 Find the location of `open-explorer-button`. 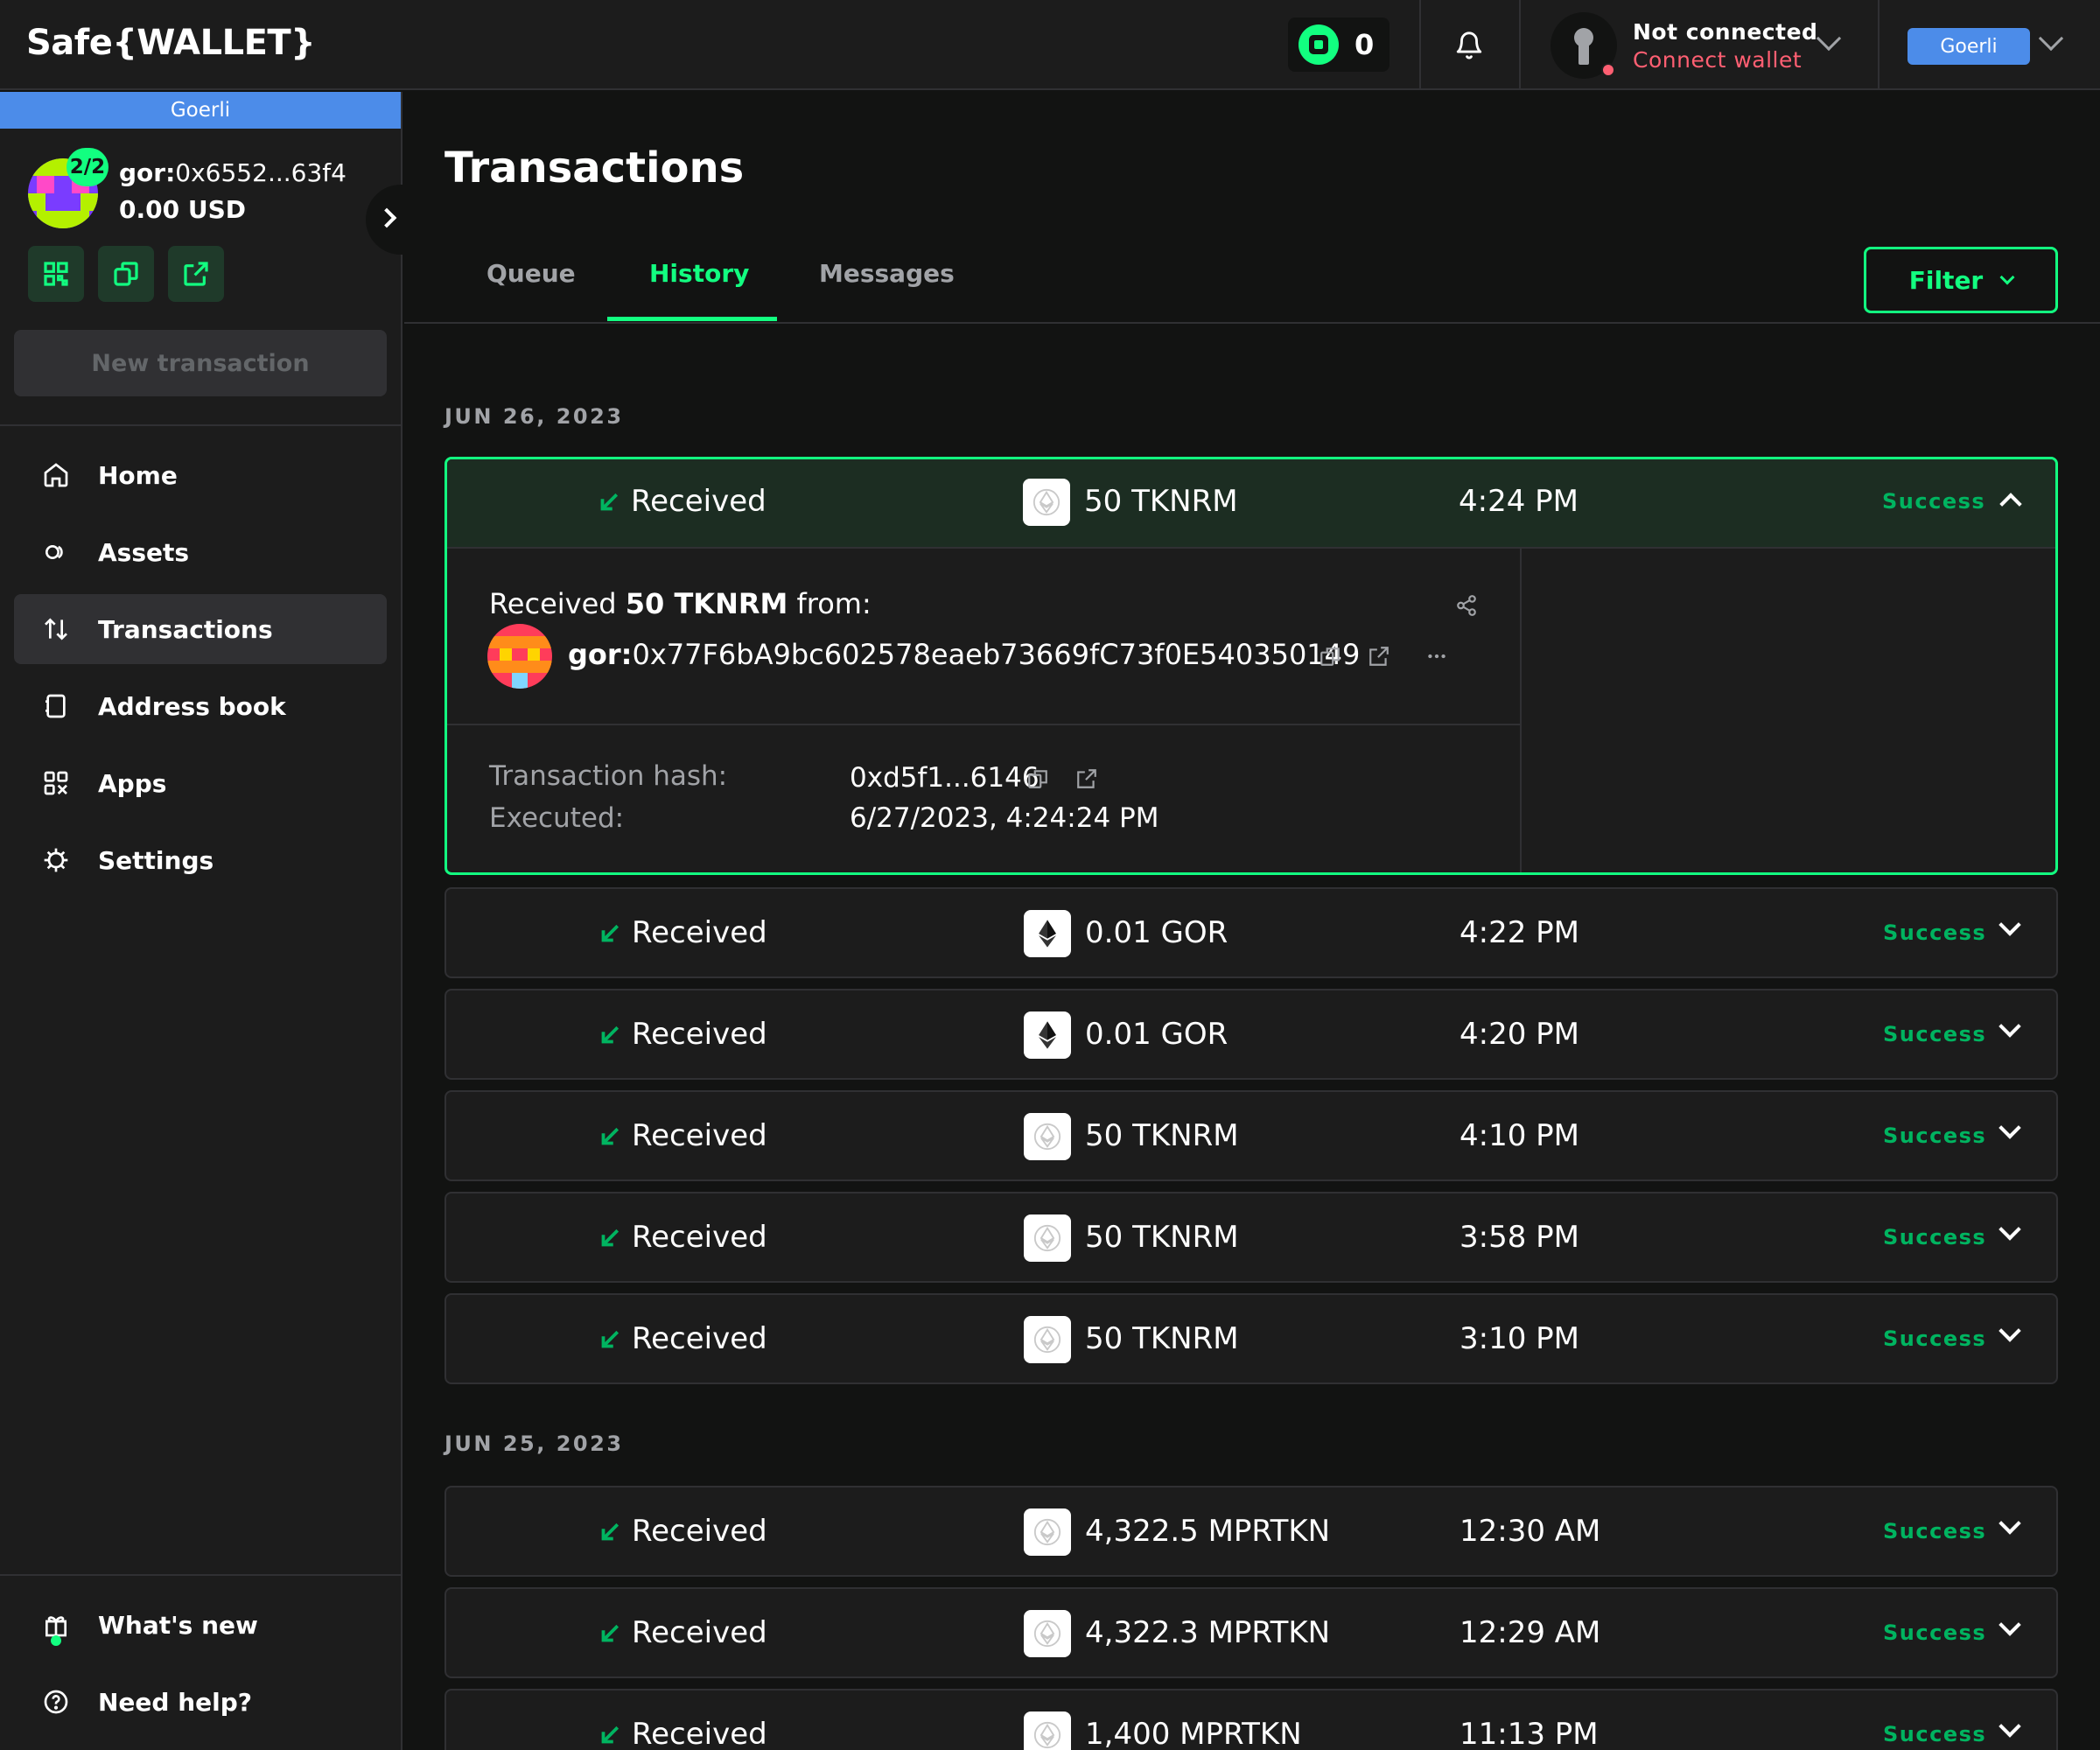

open-explorer-button is located at coordinates (196, 274).